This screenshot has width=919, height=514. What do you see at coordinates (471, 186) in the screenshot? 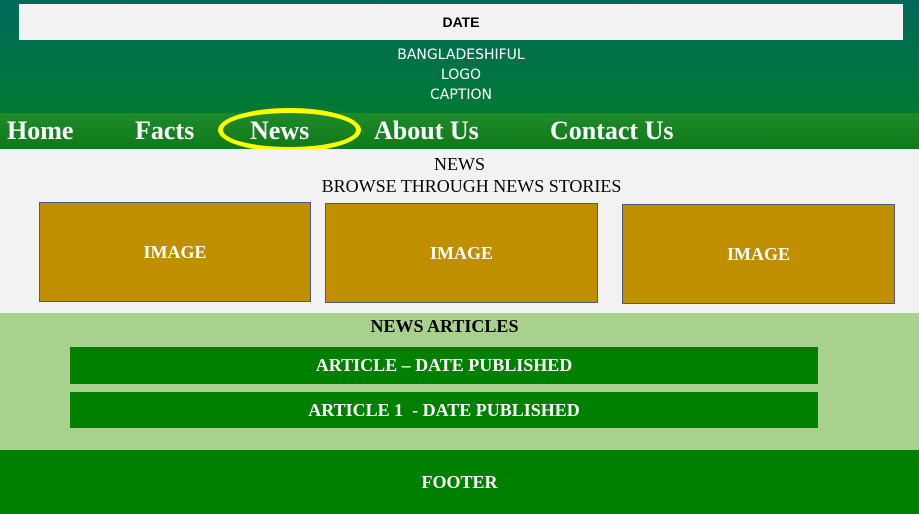
I see `news-subtitle: BROWSE THROUGH NEWS STORIES` at bounding box center [471, 186].